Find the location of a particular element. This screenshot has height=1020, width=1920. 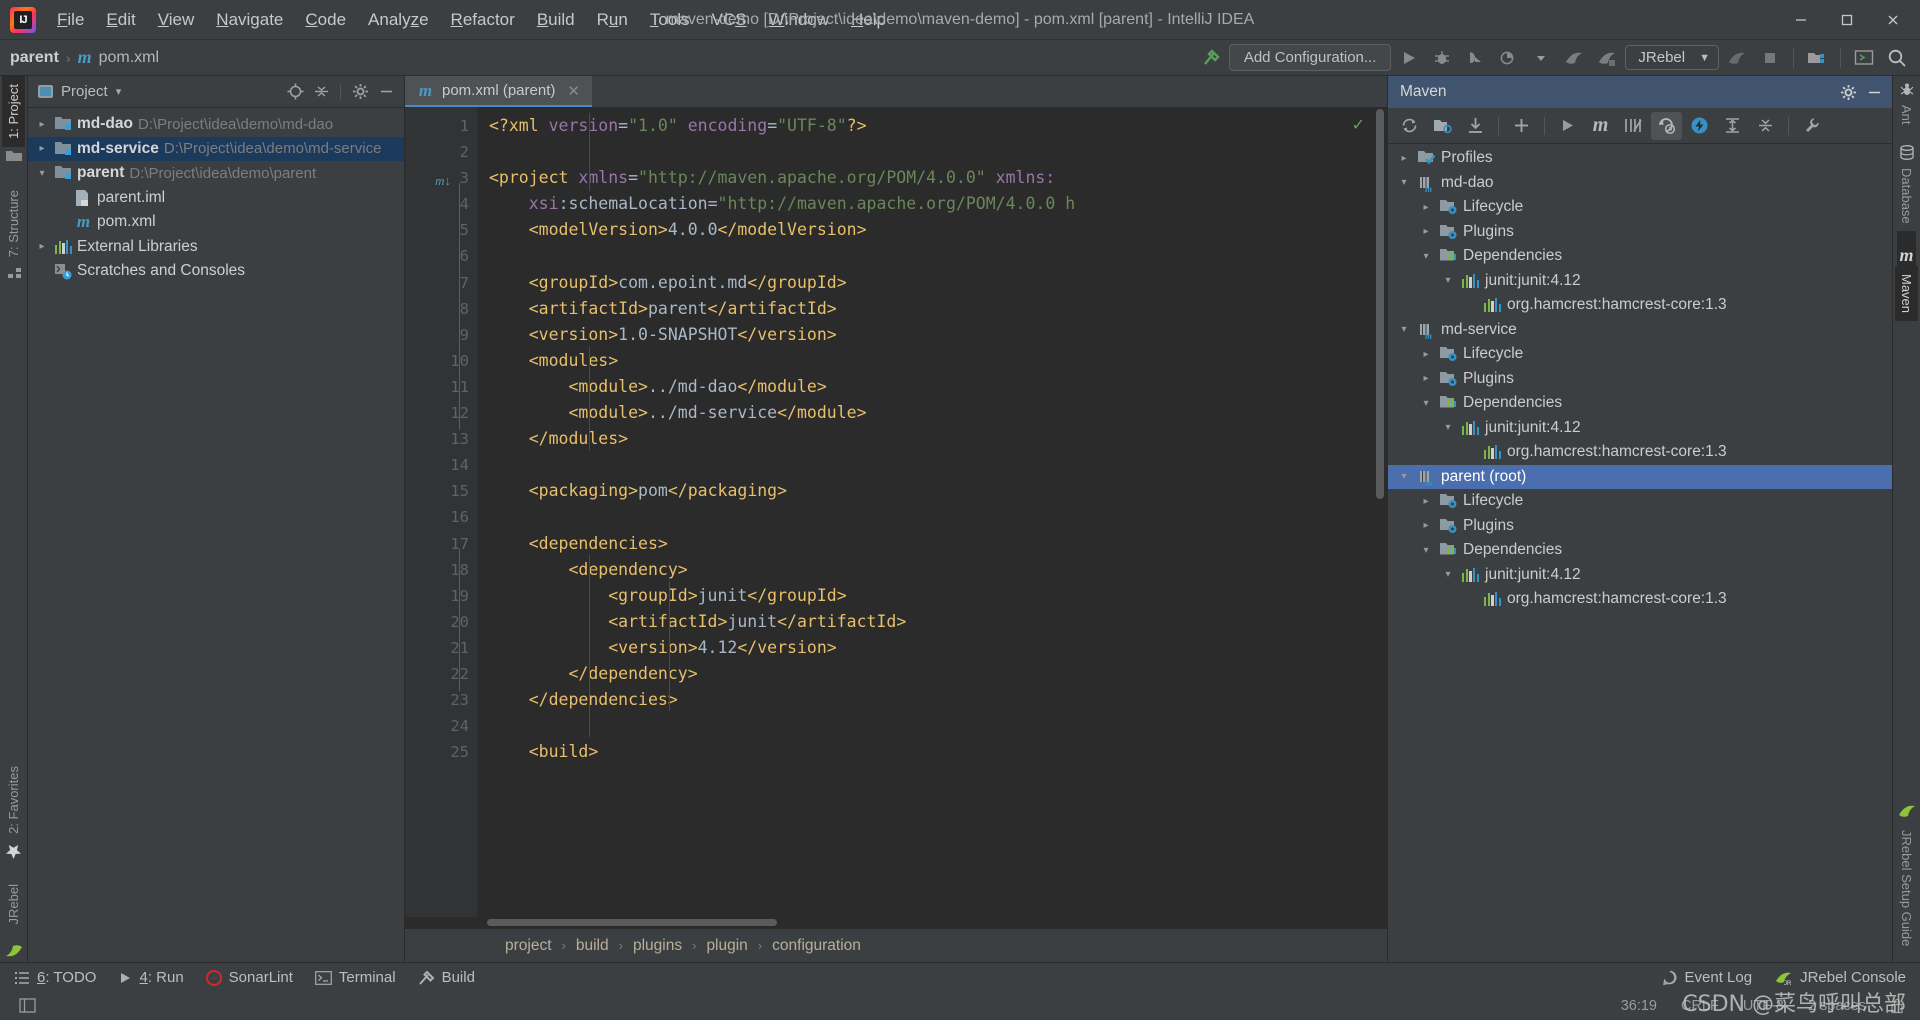

code-line: <modules> is located at coordinates (932, 361).